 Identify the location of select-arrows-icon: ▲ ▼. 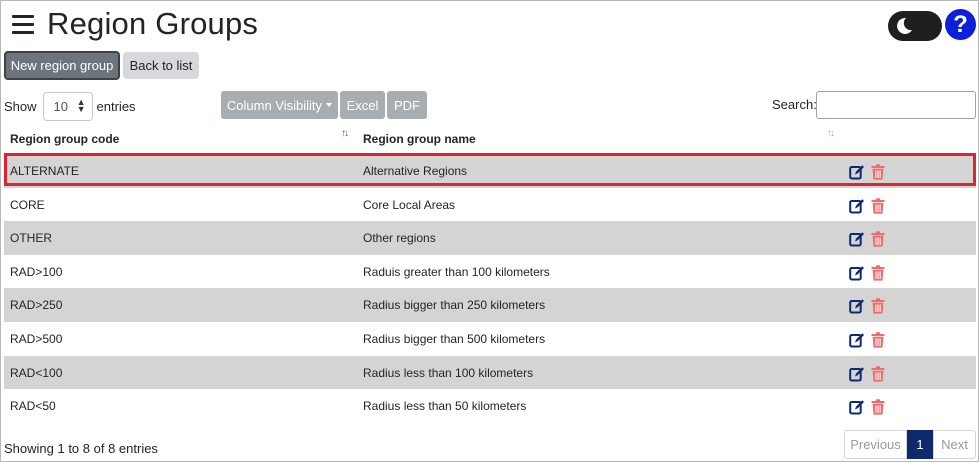
(81, 105).